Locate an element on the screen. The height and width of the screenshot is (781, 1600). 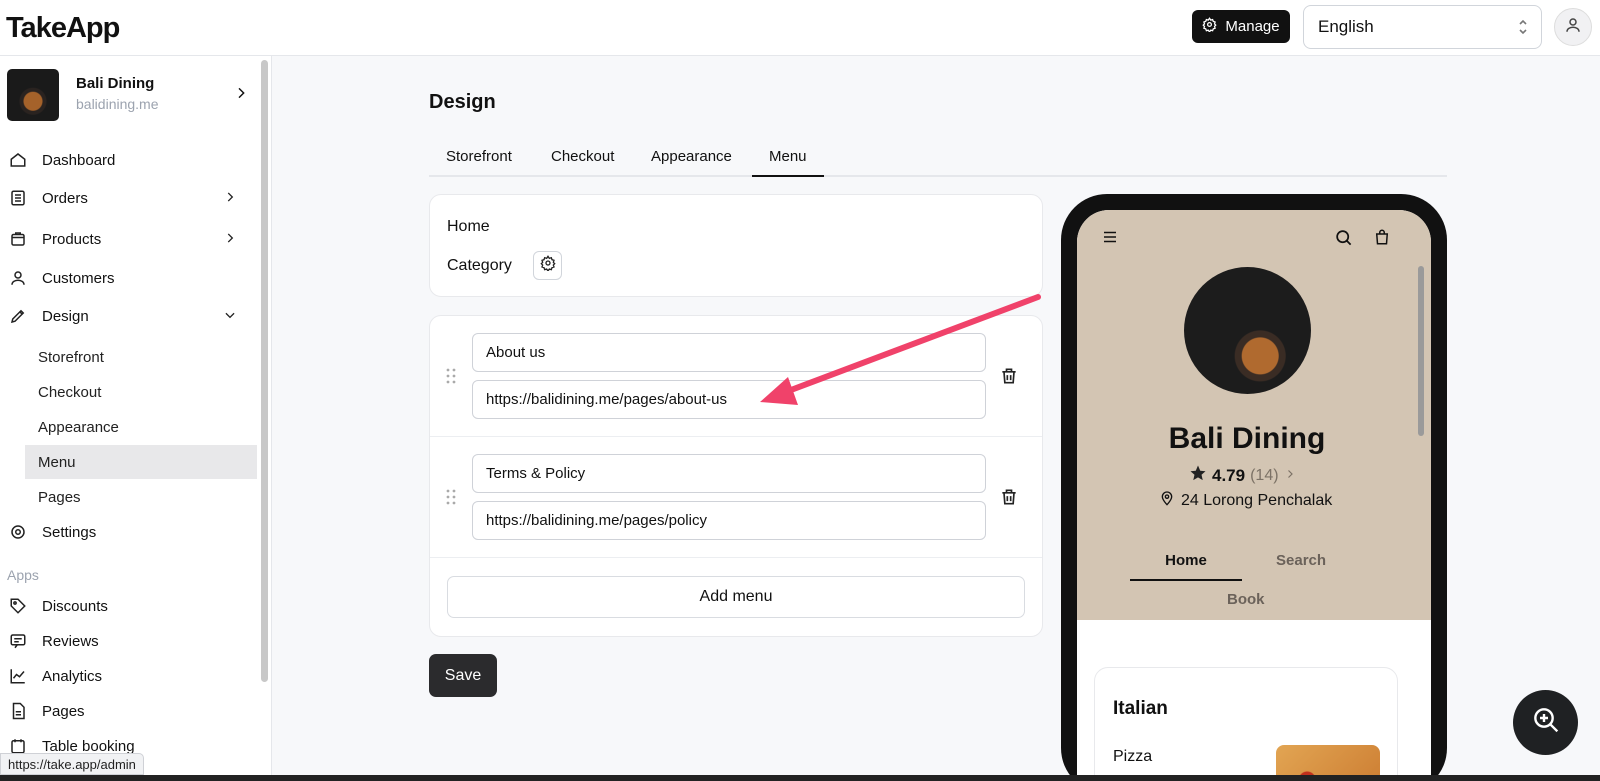
store-url: balidining.me is located at coordinates (117, 104).